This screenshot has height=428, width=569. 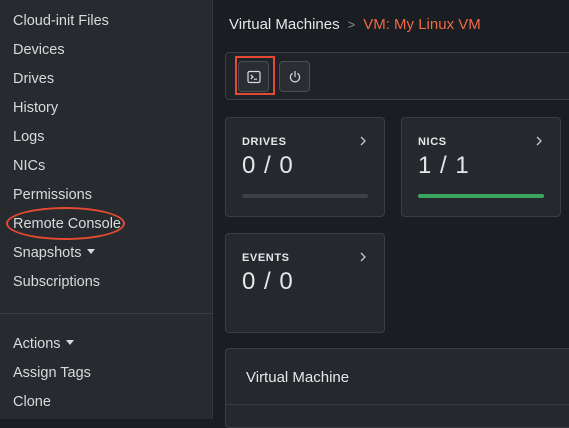 I want to click on virtual-machine-panel: Virtual Machine, so click(x=397, y=388).